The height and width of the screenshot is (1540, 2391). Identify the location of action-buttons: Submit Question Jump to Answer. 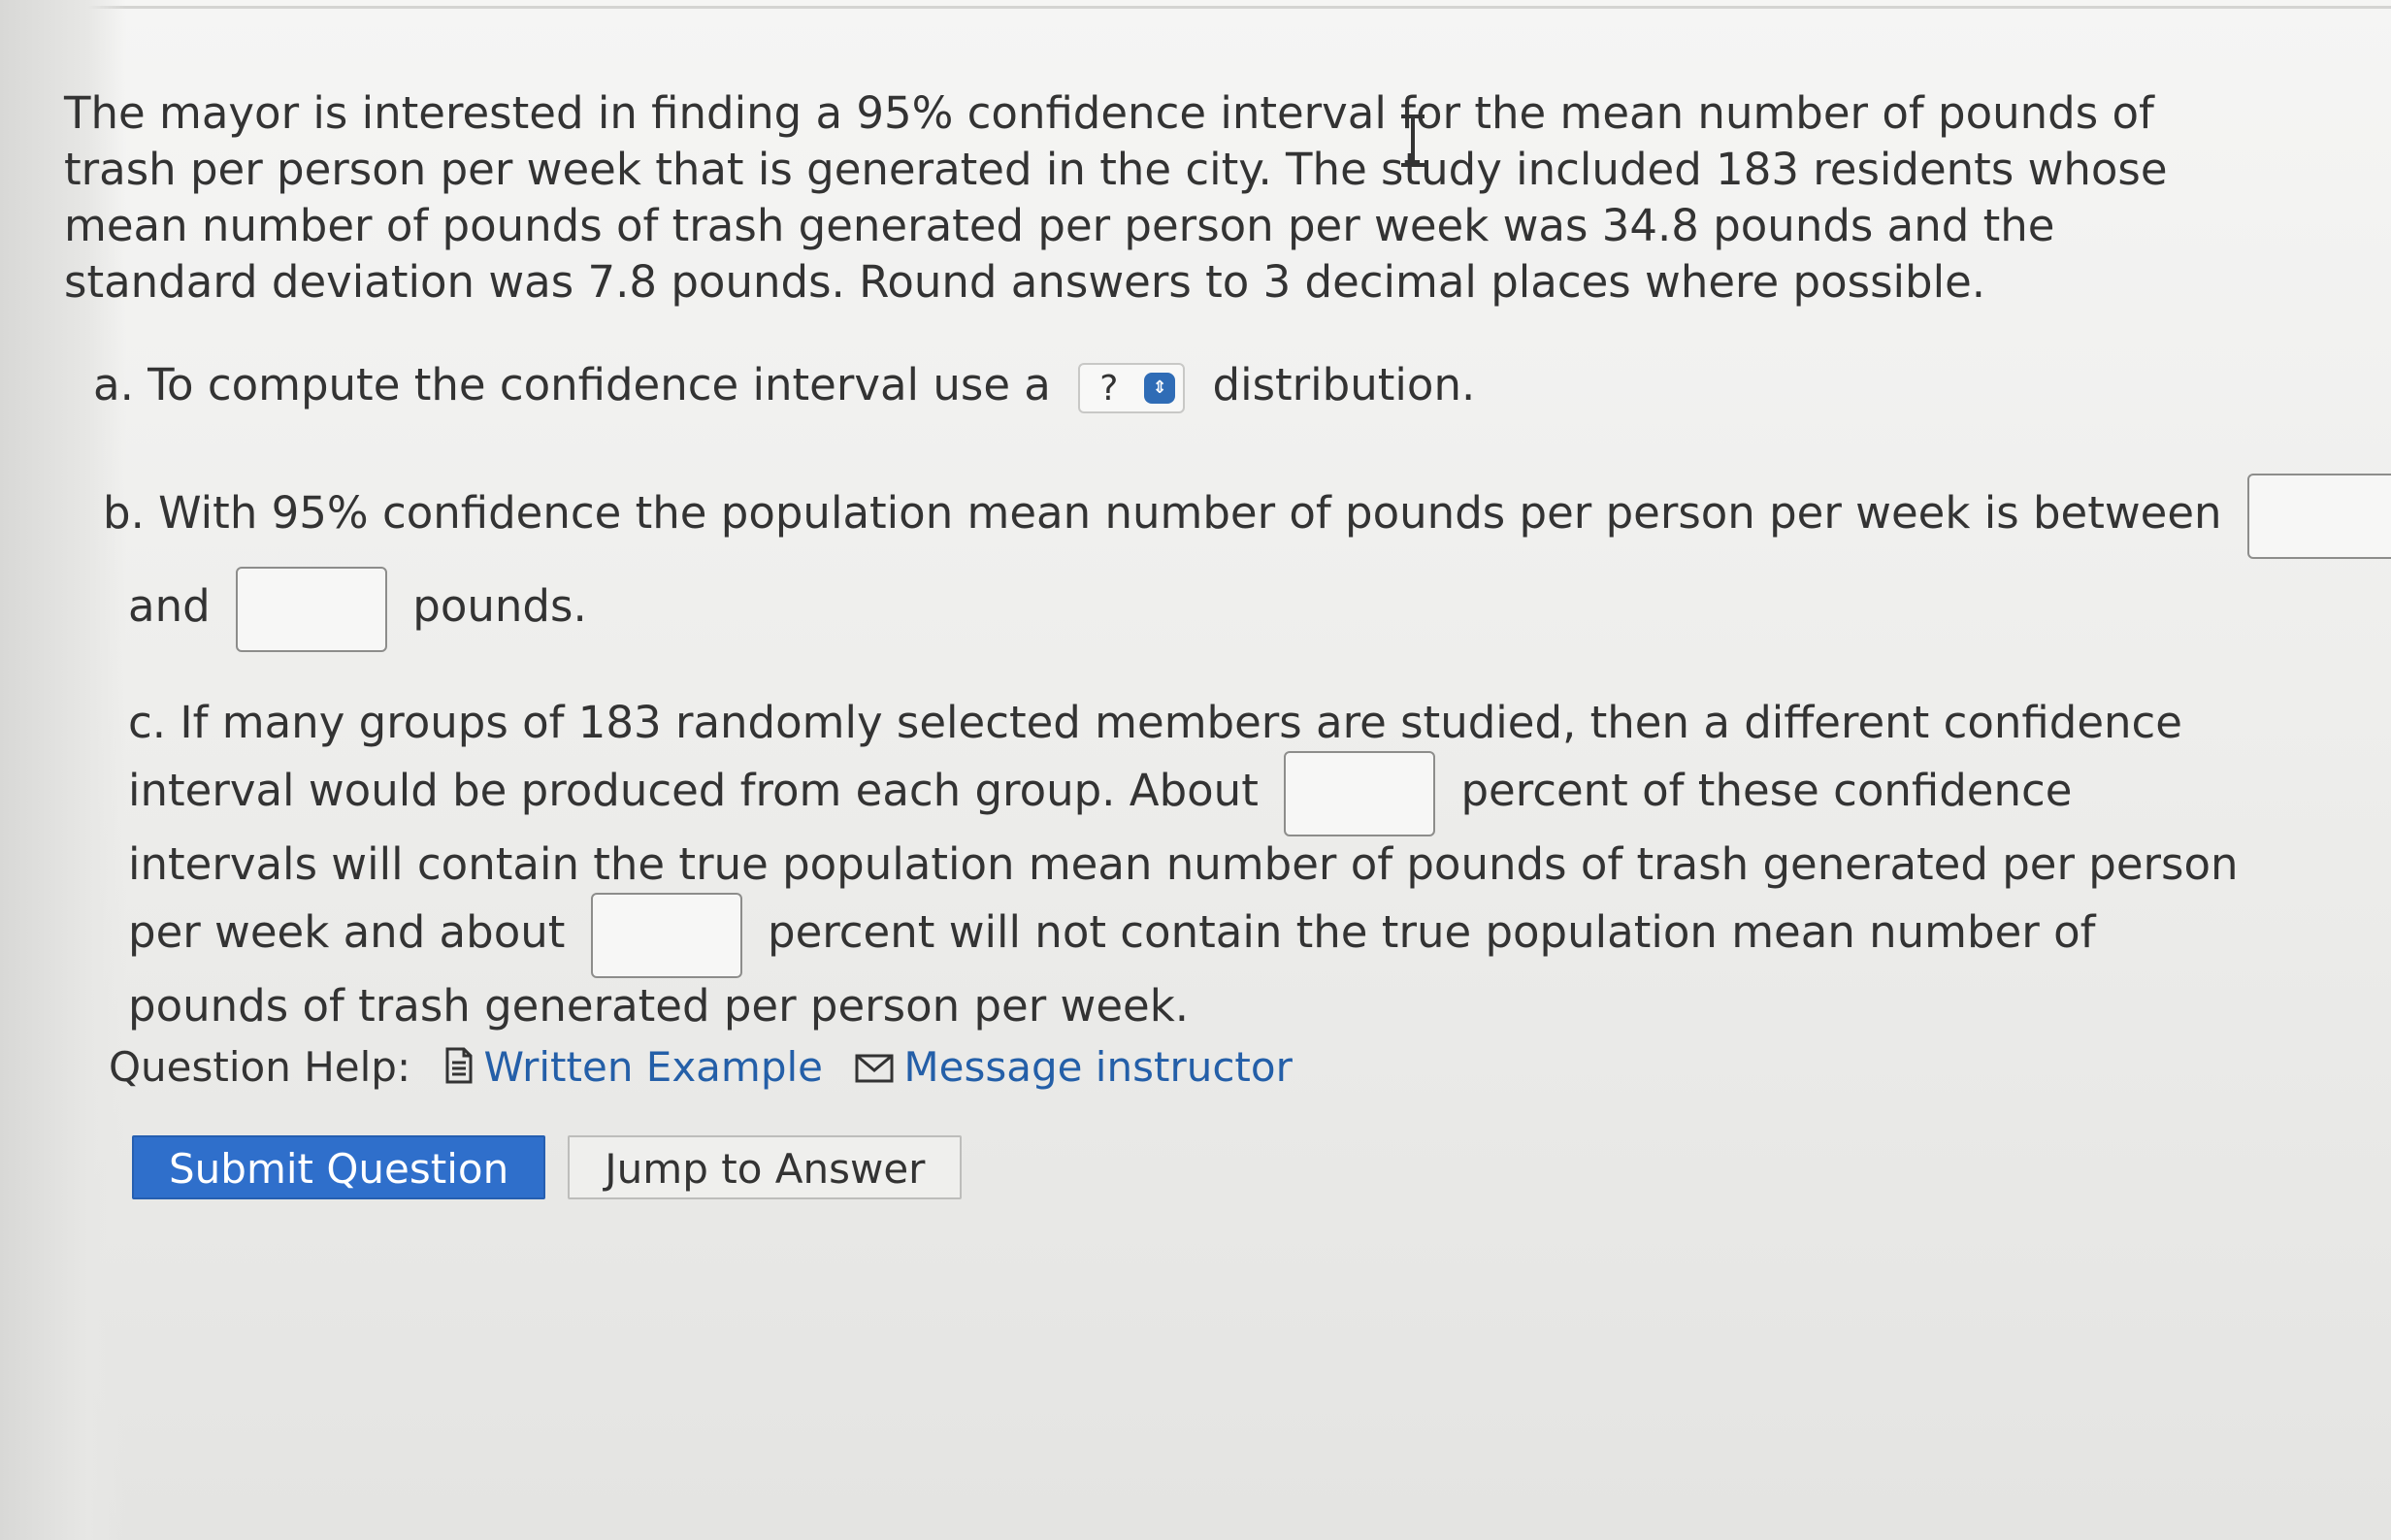
(555, 1167).